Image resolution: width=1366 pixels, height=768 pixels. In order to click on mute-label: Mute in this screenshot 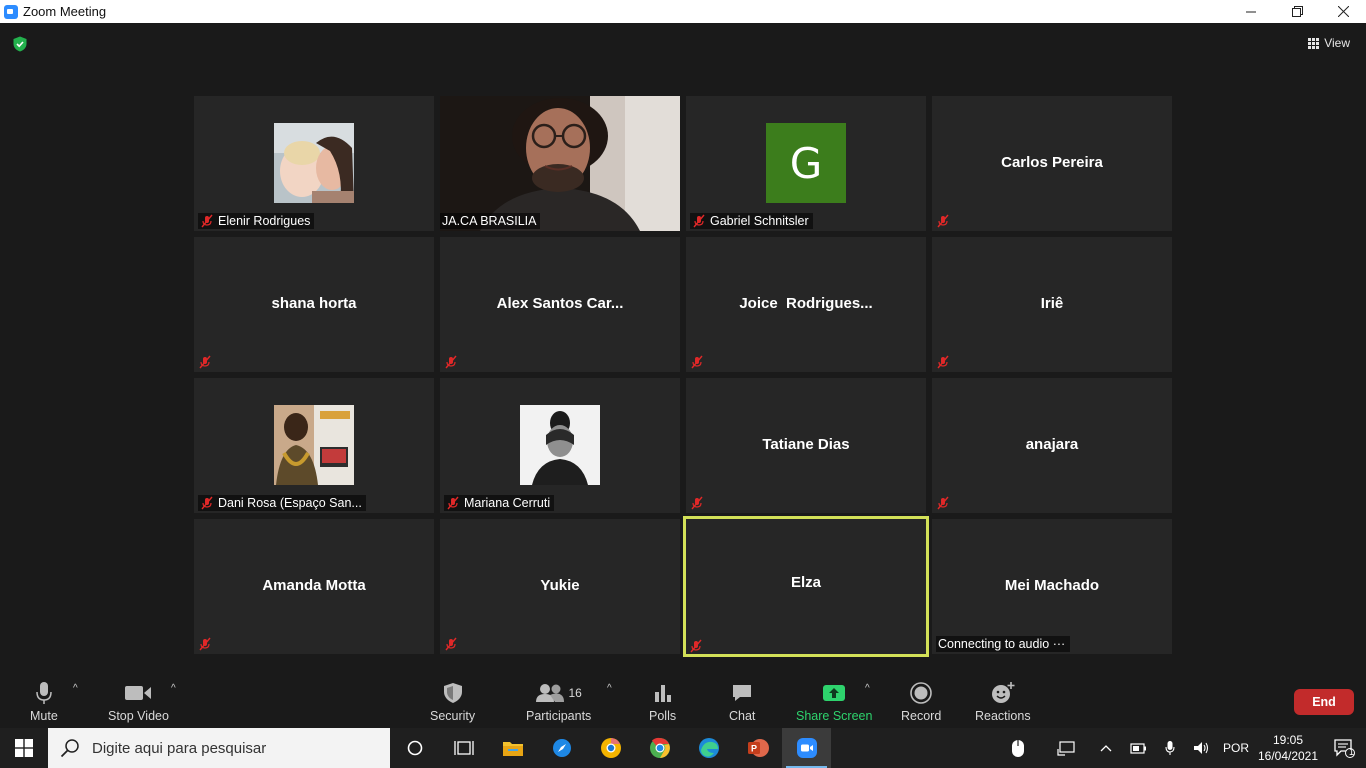, I will do `click(44, 716)`.